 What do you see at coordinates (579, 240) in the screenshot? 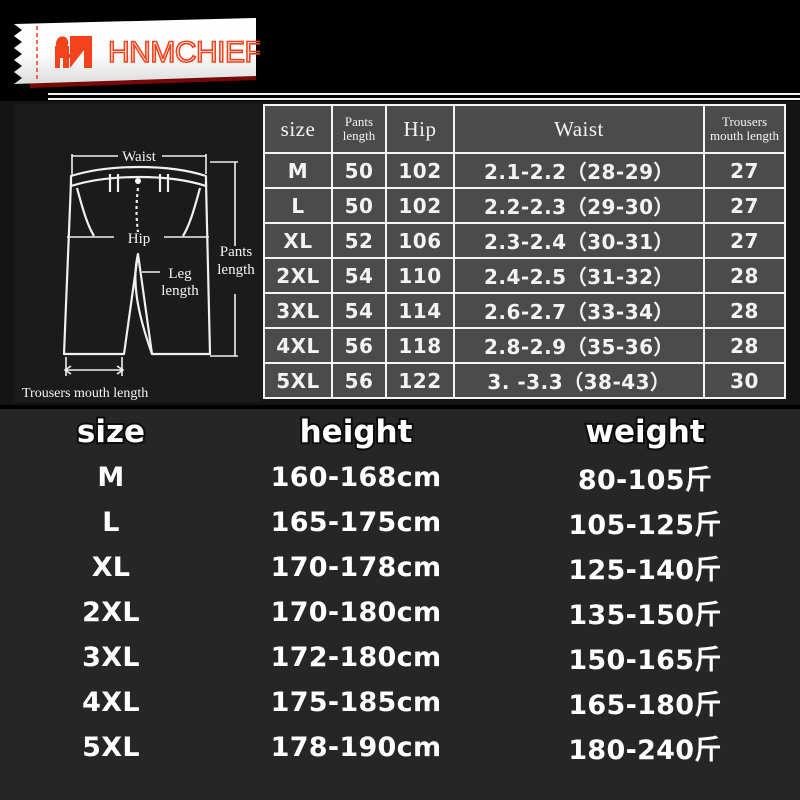
I see `spec-cell-waist: 2.3-2.4（30-31）` at bounding box center [579, 240].